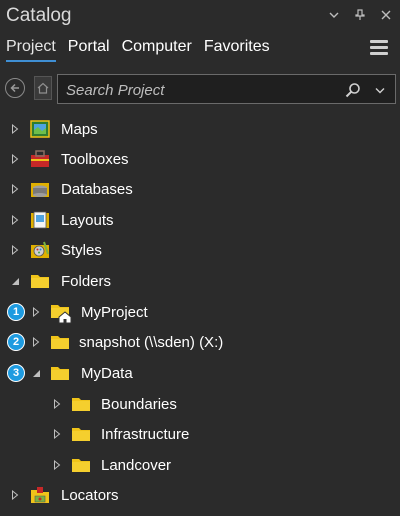 Image resolution: width=400 pixels, height=516 pixels. What do you see at coordinates (200, 465) in the screenshot?
I see `tree-item-landcover: Landcover` at bounding box center [200, 465].